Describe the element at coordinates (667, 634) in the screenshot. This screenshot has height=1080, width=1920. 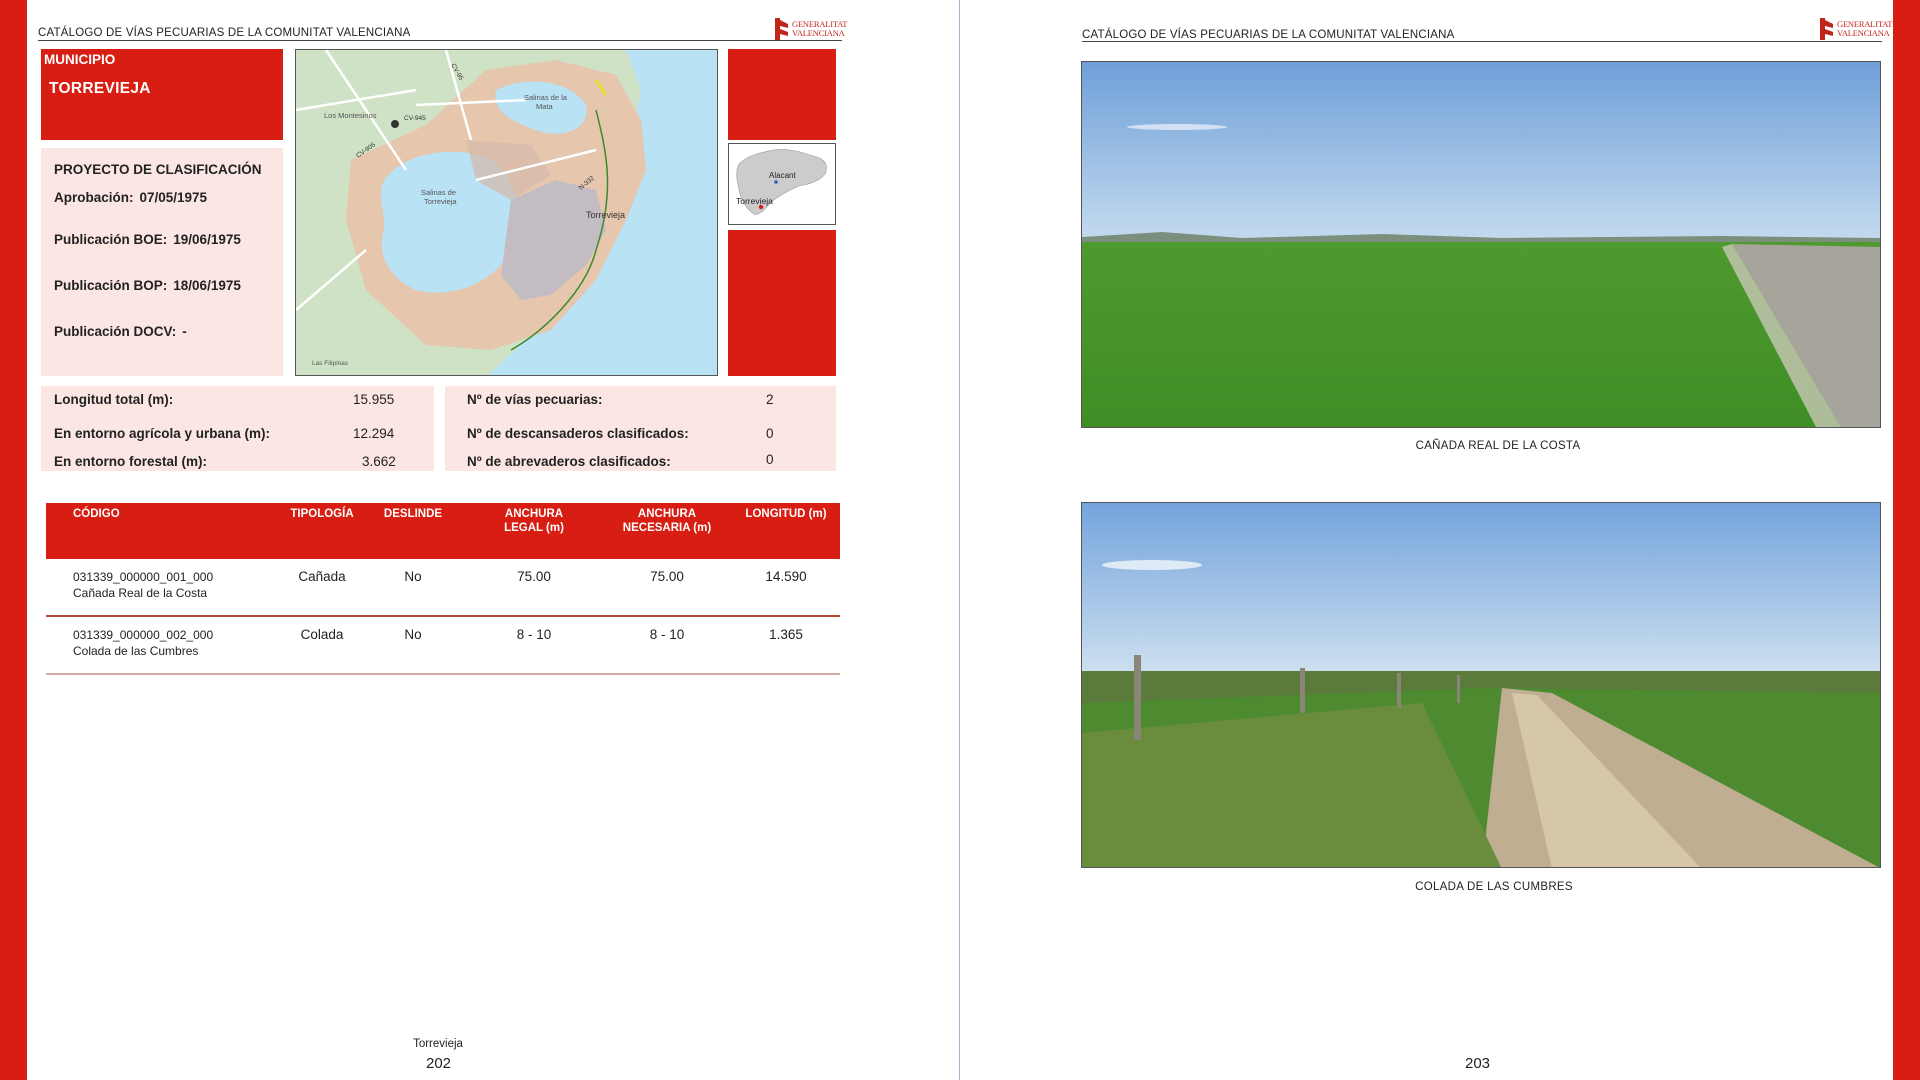
I see `row-anchura-necesaria: 8 - 10` at that location.